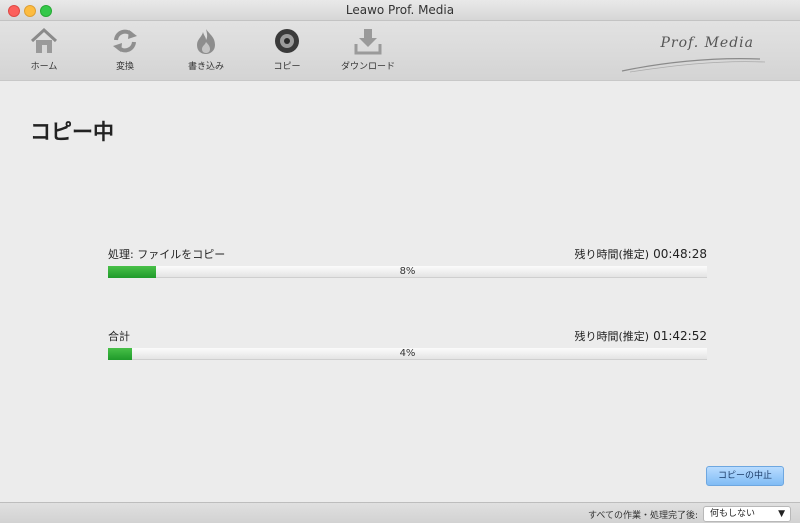 The image size is (800, 523). What do you see at coordinates (642, 516) in the screenshot?
I see `after-completion-label: すべての作業・処理完了後:` at bounding box center [642, 516].